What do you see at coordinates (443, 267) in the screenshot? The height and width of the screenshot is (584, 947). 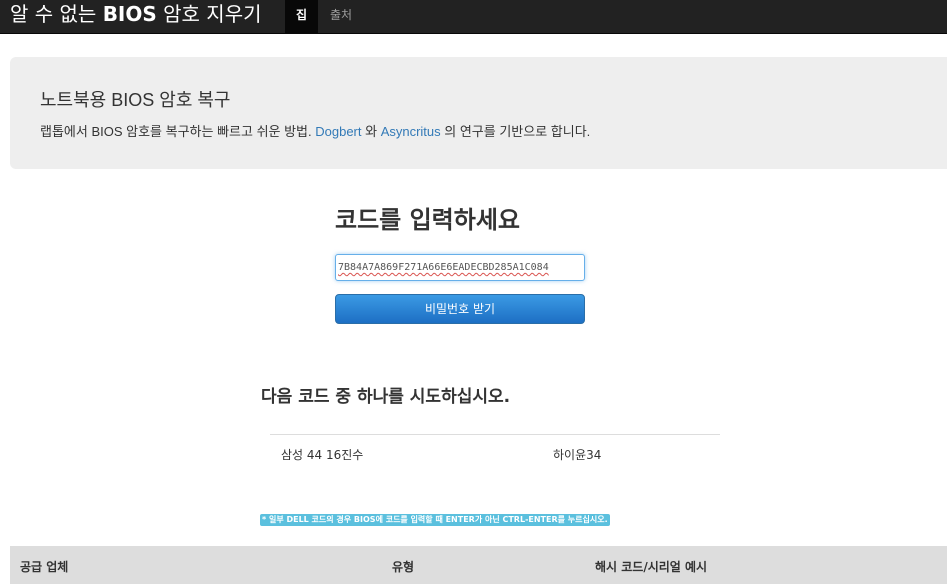 I see `code-input-value: 7B84A7A869F271A66E6EADECBD285A1C084` at bounding box center [443, 267].